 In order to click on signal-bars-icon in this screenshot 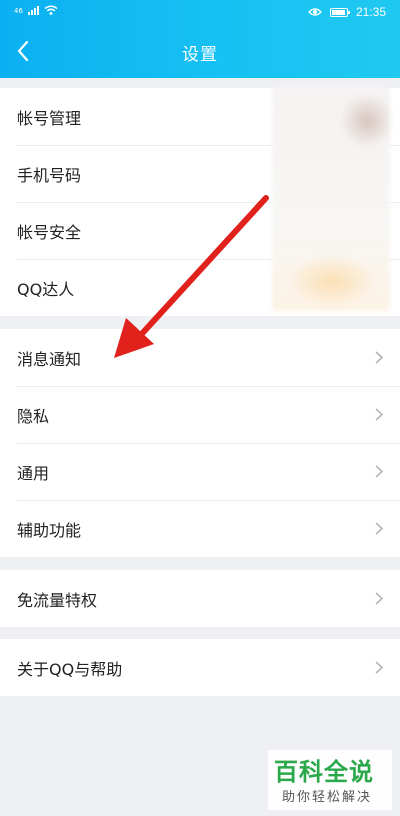, I will do `click(33, 10)`.